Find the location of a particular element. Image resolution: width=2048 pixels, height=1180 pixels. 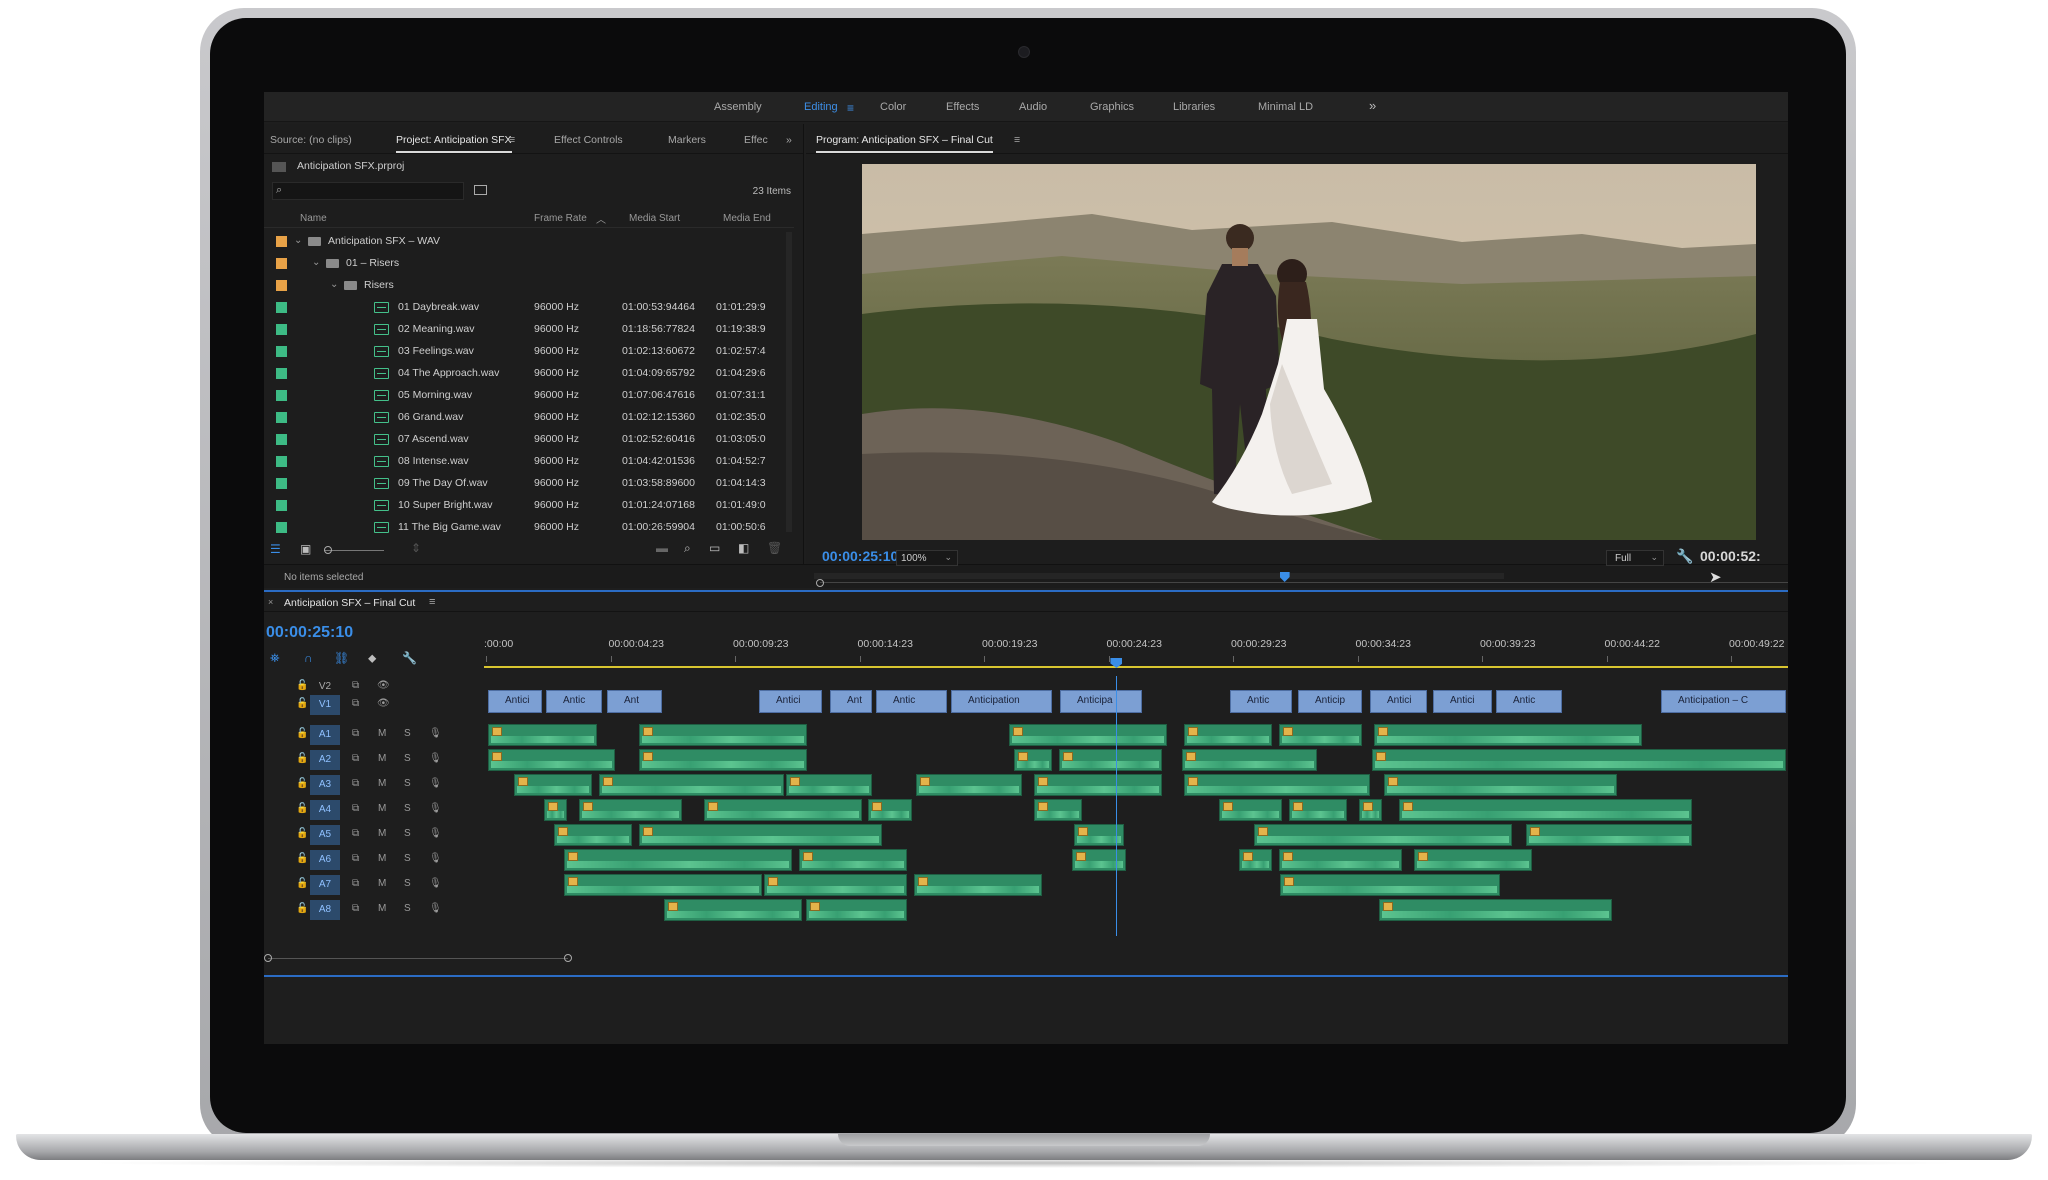

find-icon: ⌕ is located at coordinates (687, 548).